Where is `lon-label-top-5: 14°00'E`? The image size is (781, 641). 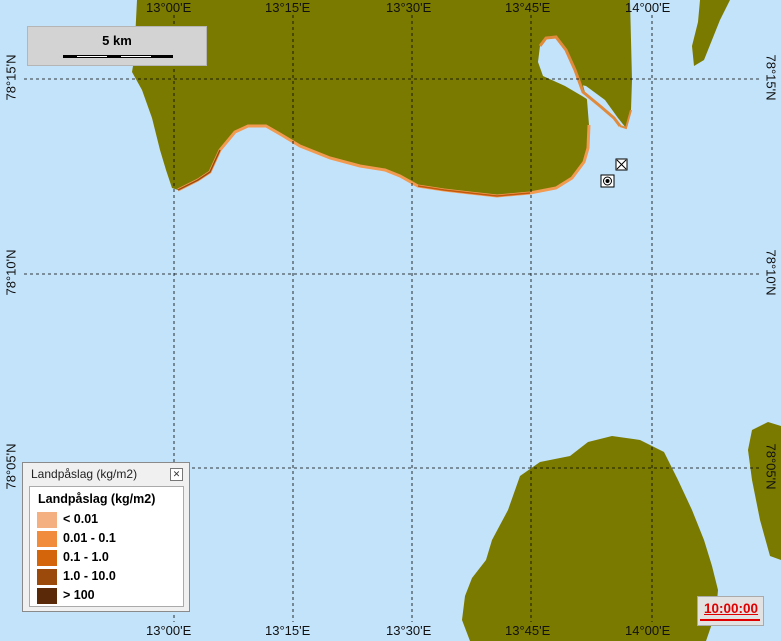
lon-label-top-5: 14°00'E is located at coordinates (648, 7).